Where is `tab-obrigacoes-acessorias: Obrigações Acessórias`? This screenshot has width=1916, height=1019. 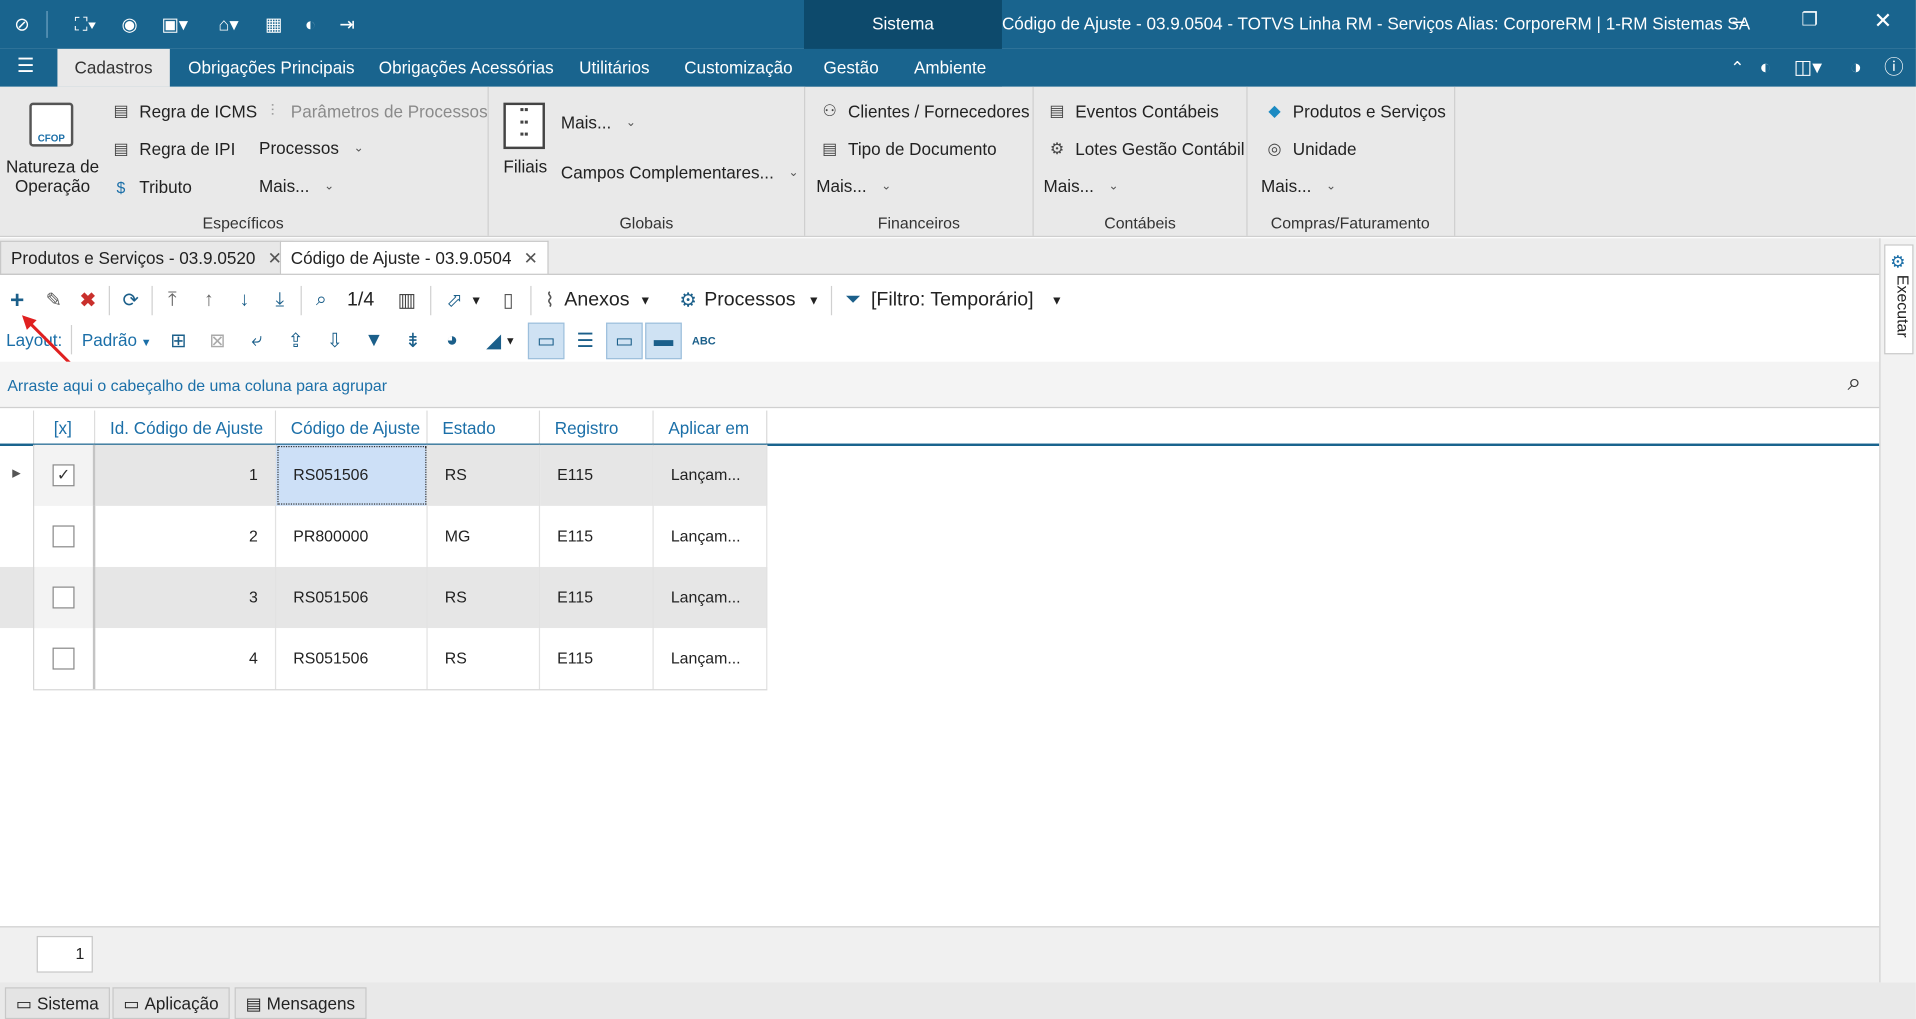
tab-obrigacoes-acessorias: Obrigações Acessórias is located at coordinates (466, 68).